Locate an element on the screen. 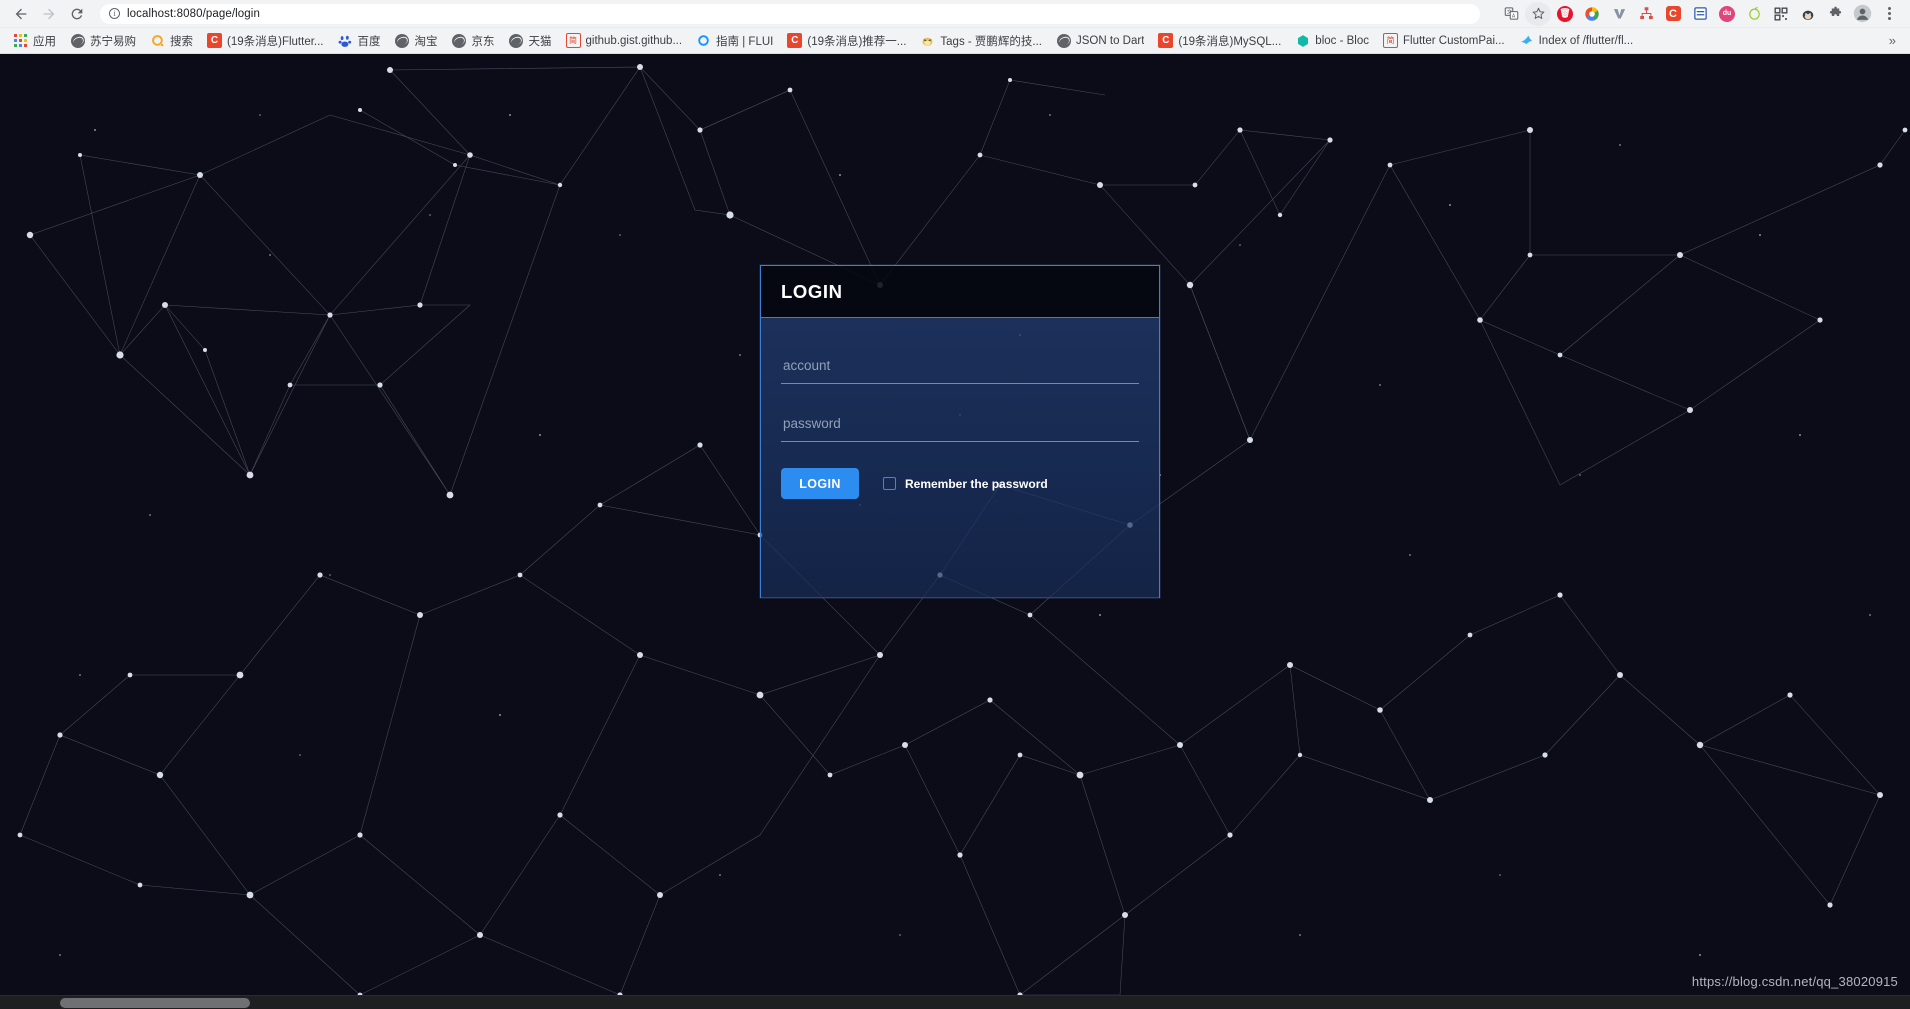  reader-list-icon is located at coordinates (1700, 13).